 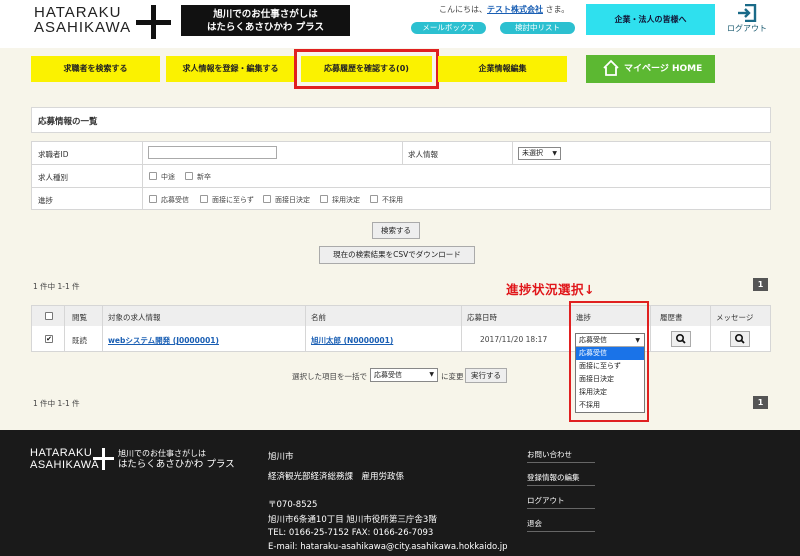 What do you see at coordinates (401, 120) in the screenshot?
I see `section-title-box` at bounding box center [401, 120].